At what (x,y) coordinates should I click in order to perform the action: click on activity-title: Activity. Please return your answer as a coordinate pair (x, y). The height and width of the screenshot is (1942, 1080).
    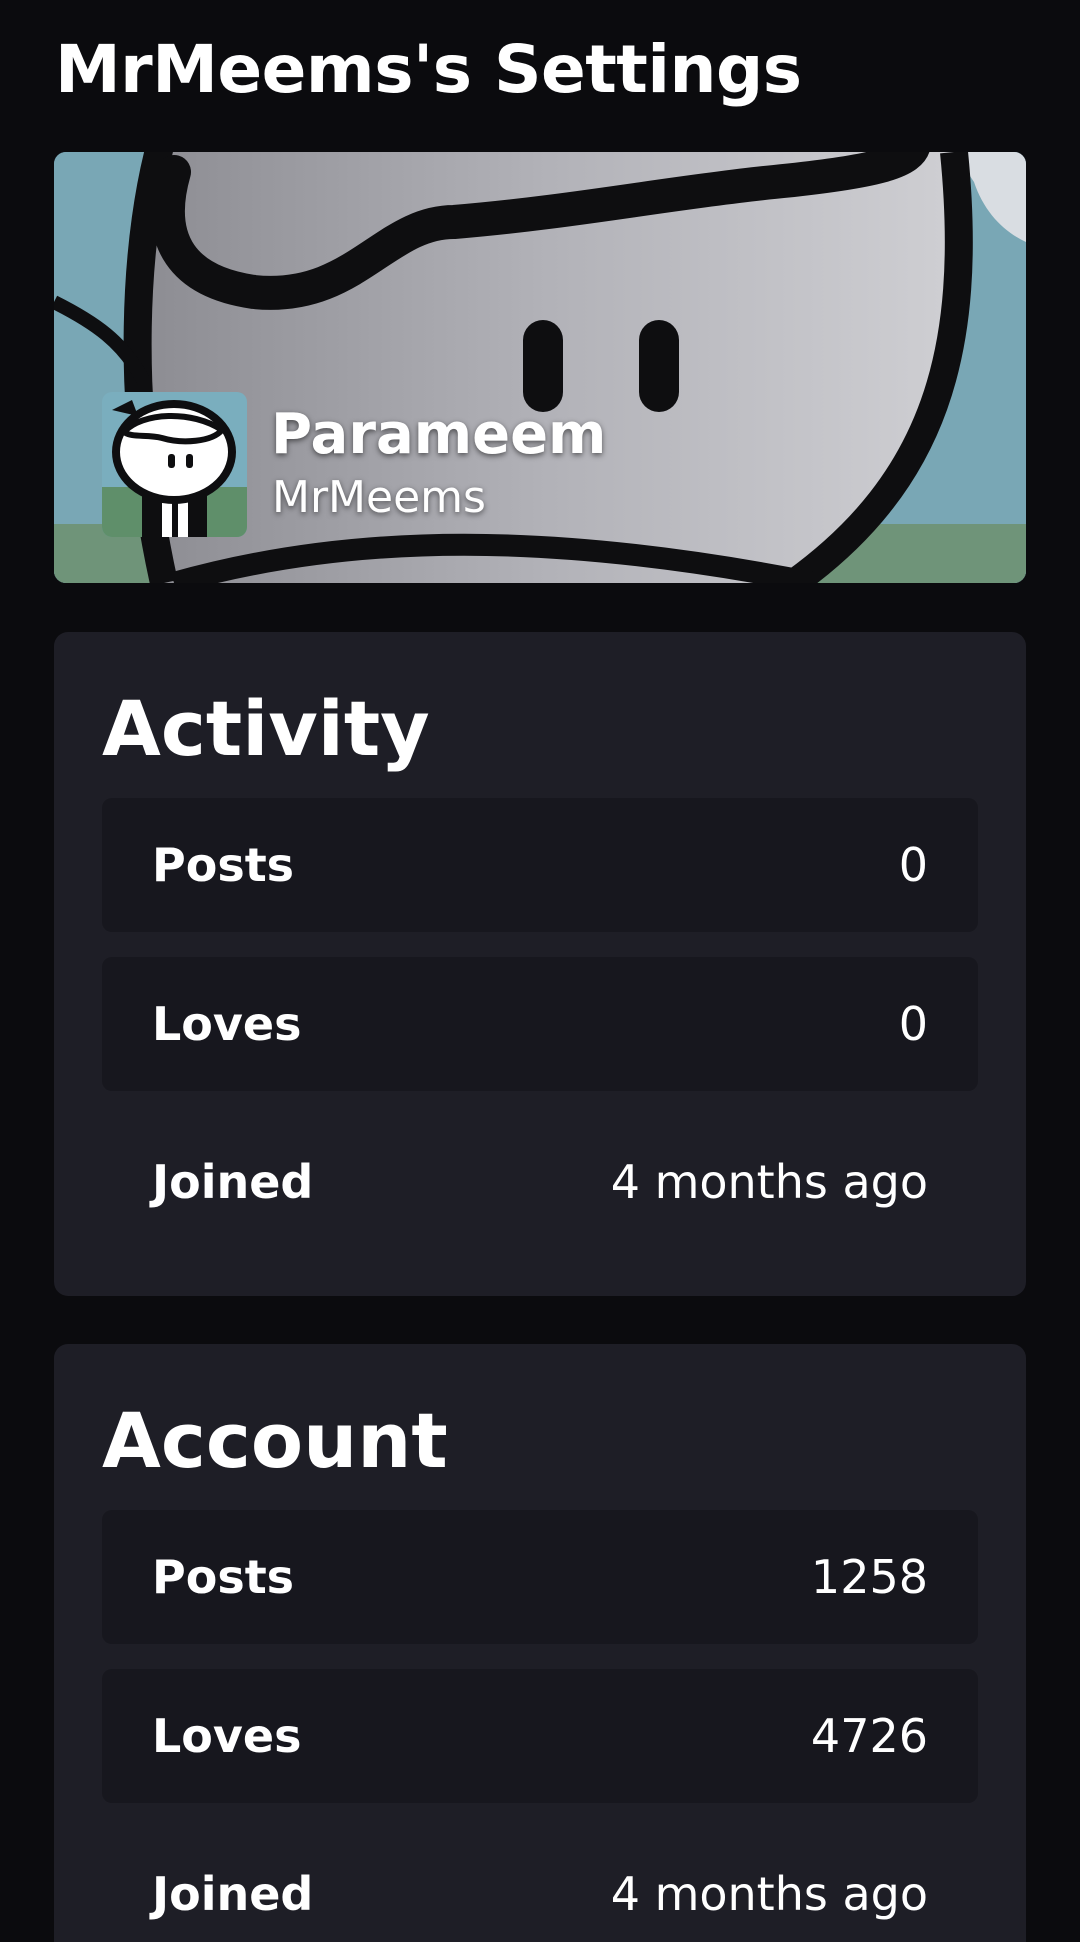
    Looking at the image, I should click on (266, 728).